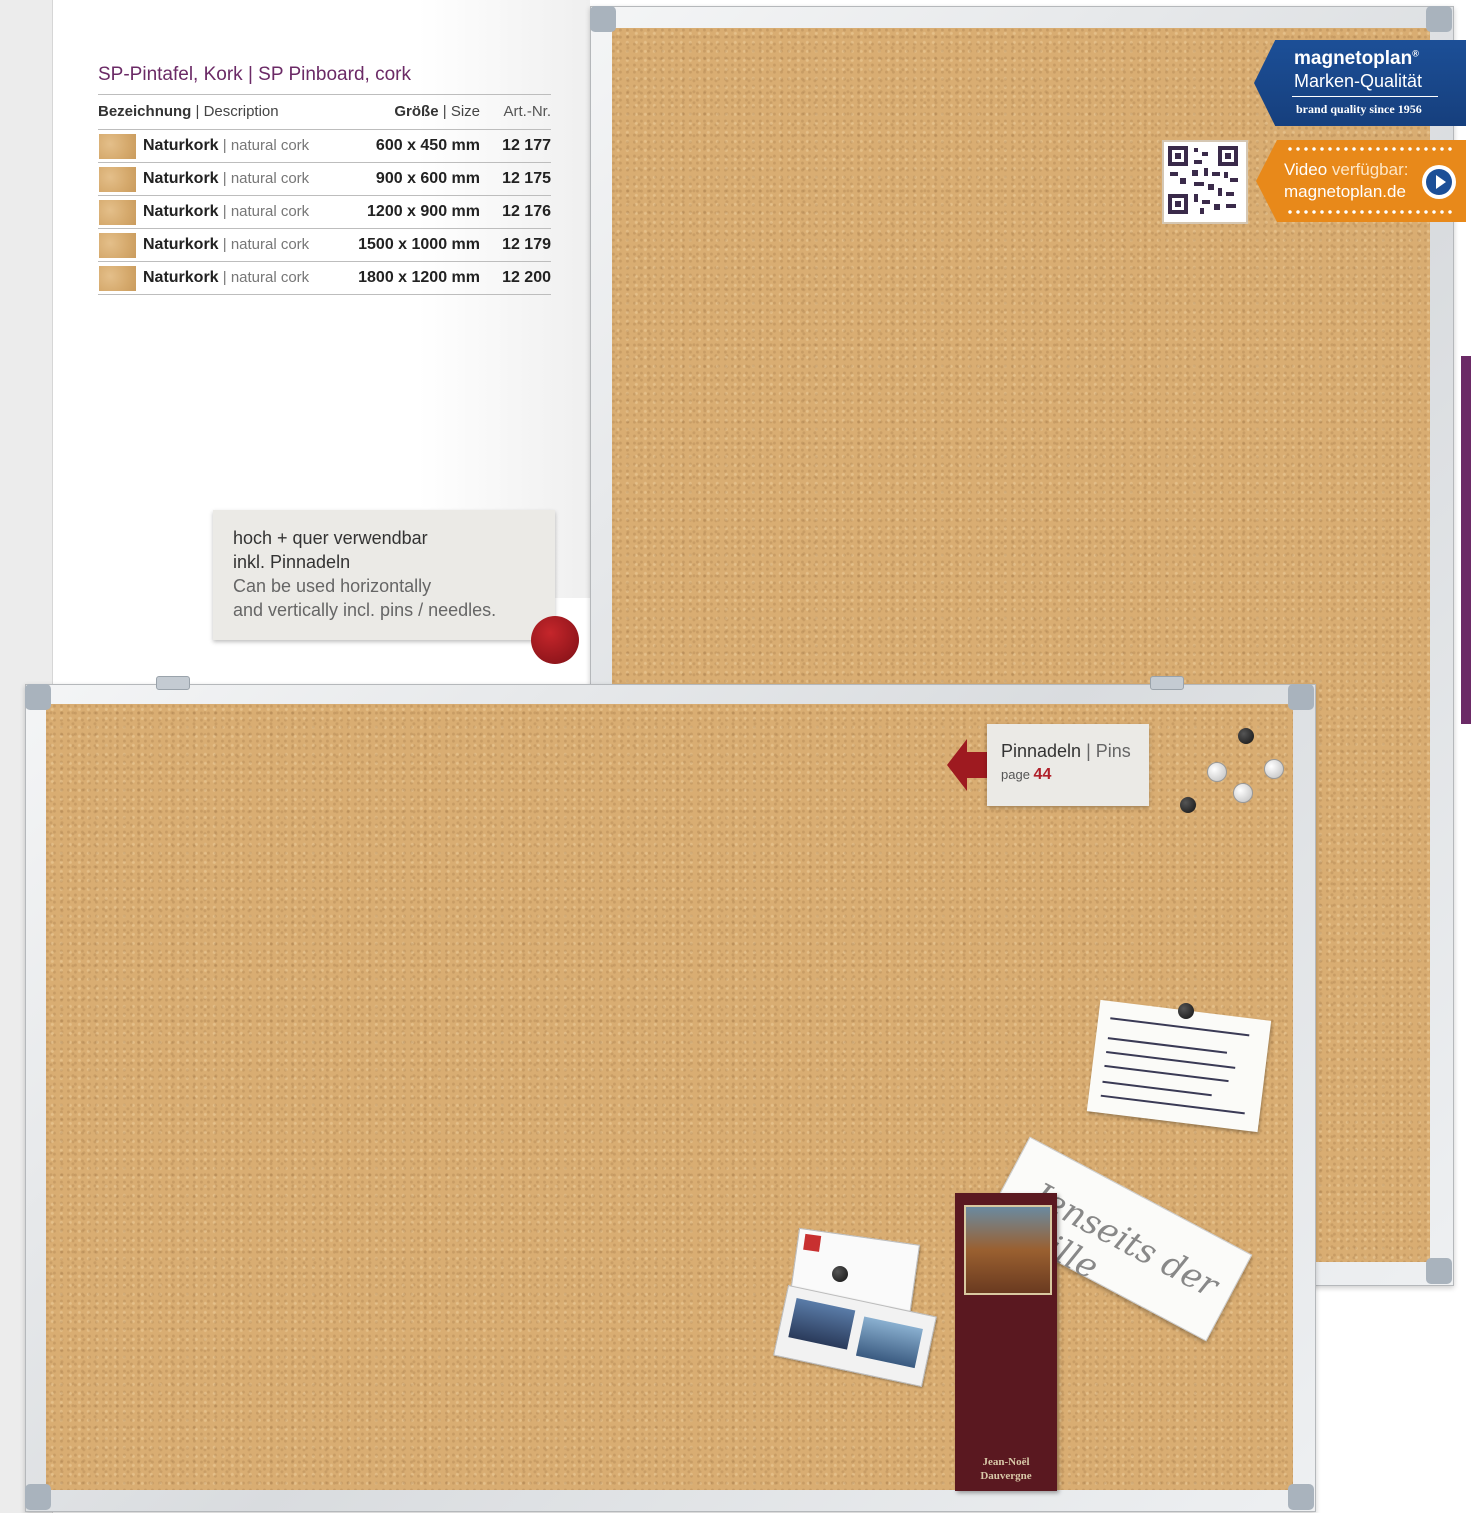 The width and height of the screenshot is (1471, 1513). I want to click on pins-label: Pinnadeln | Pins, so click(1066, 751).